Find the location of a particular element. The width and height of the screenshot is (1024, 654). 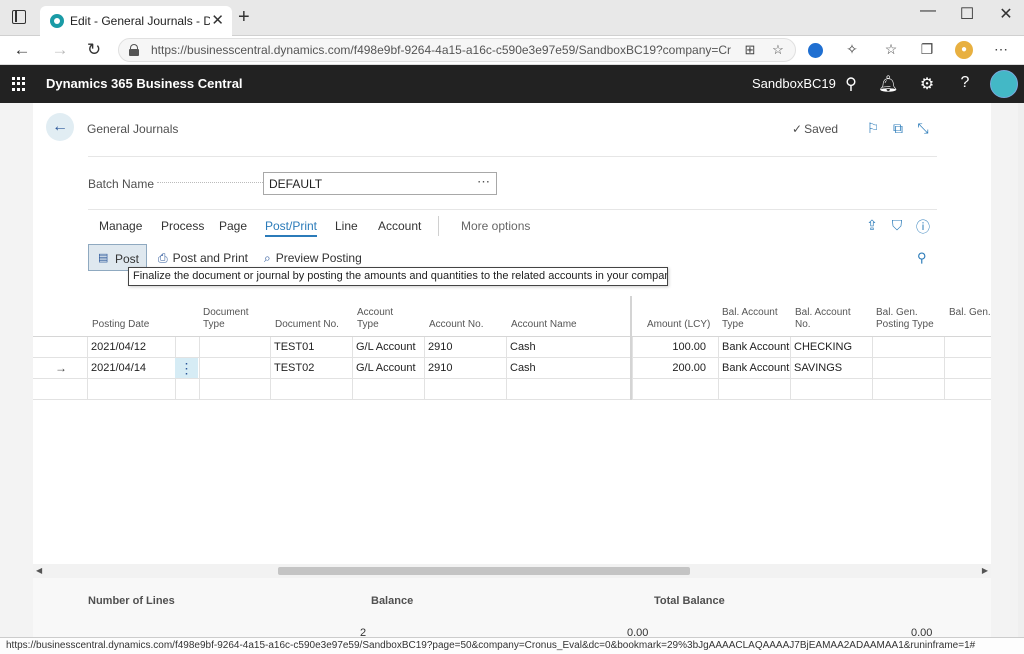

refresh-icon: ↻ is located at coordinates (94, 50).